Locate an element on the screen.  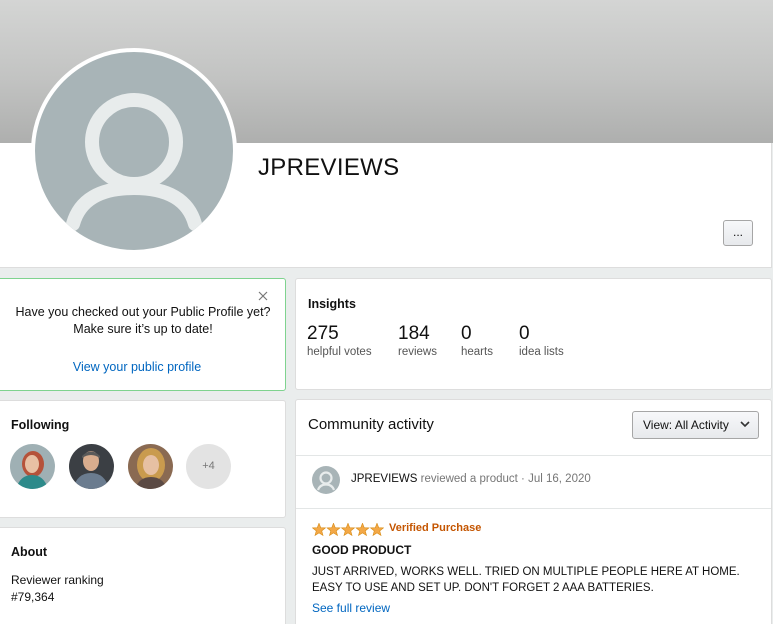
chevron-down-icon is located at coordinates (745, 424).